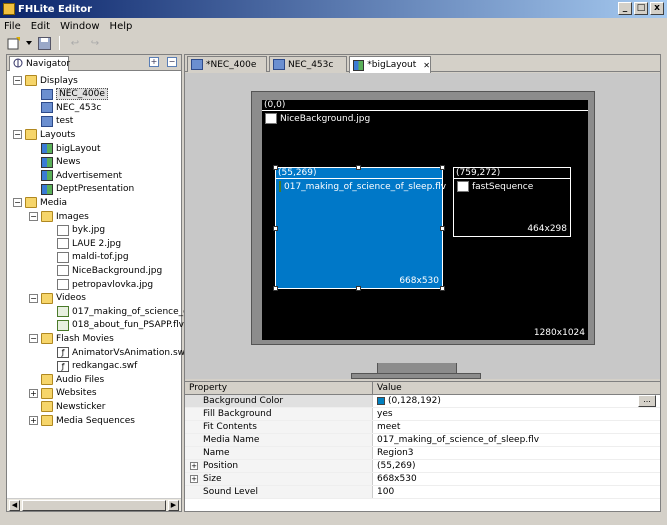  I want to click on property-value: (55,269), so click(516, 466).